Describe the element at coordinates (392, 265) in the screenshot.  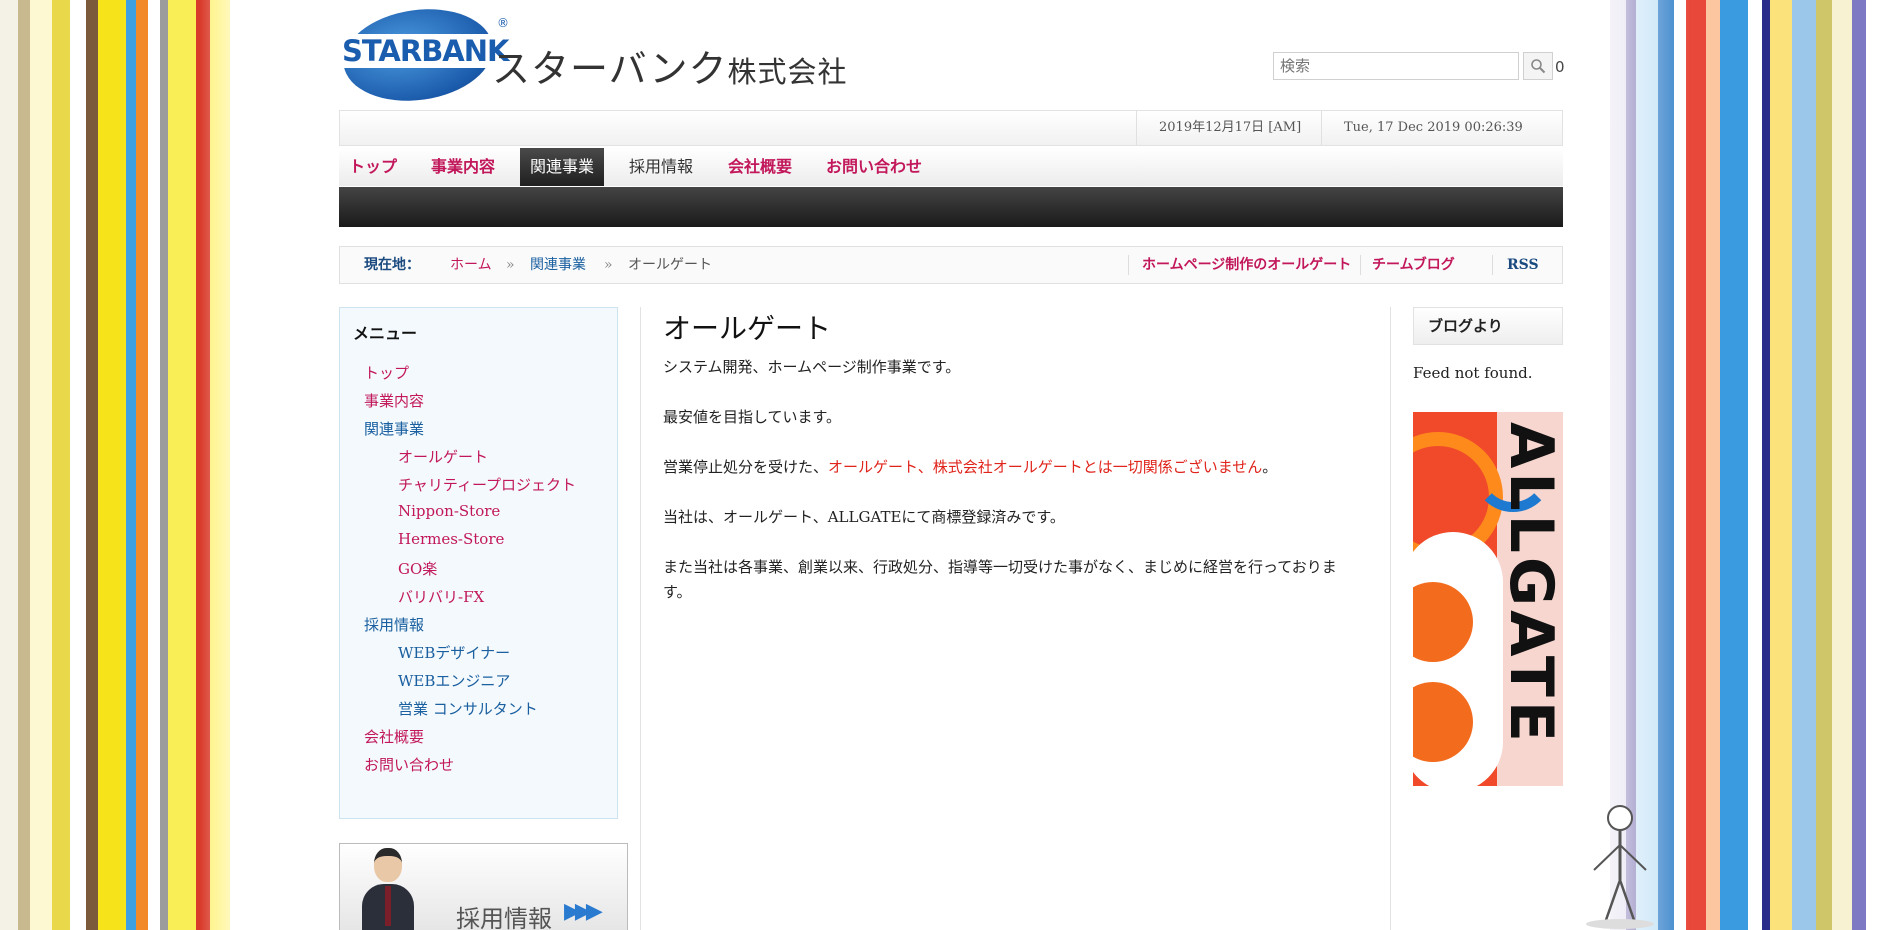
I see `breadcrumb-label: 現在地：` at that location.